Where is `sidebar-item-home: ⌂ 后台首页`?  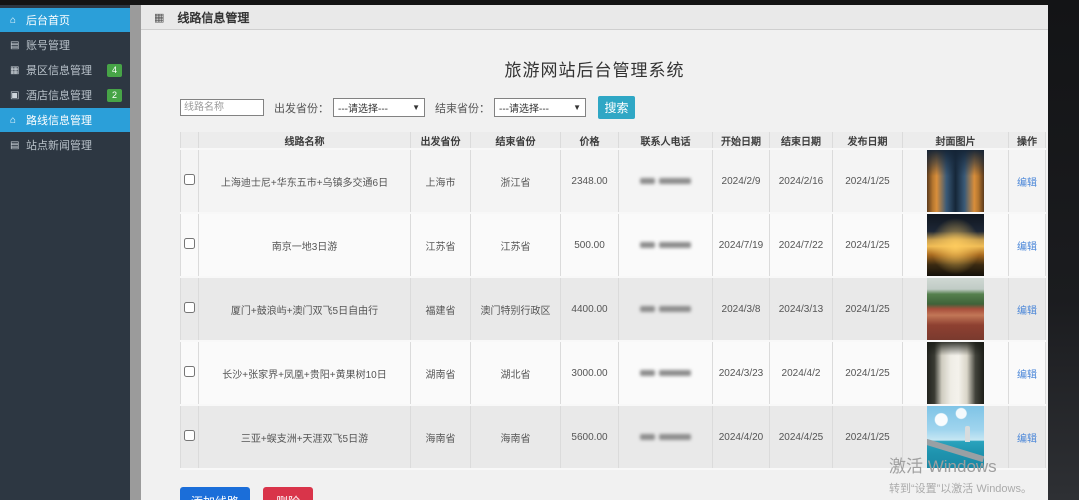
sidebar-item-home: ⌂ 后台首页 is located at coordinates (65, 20).